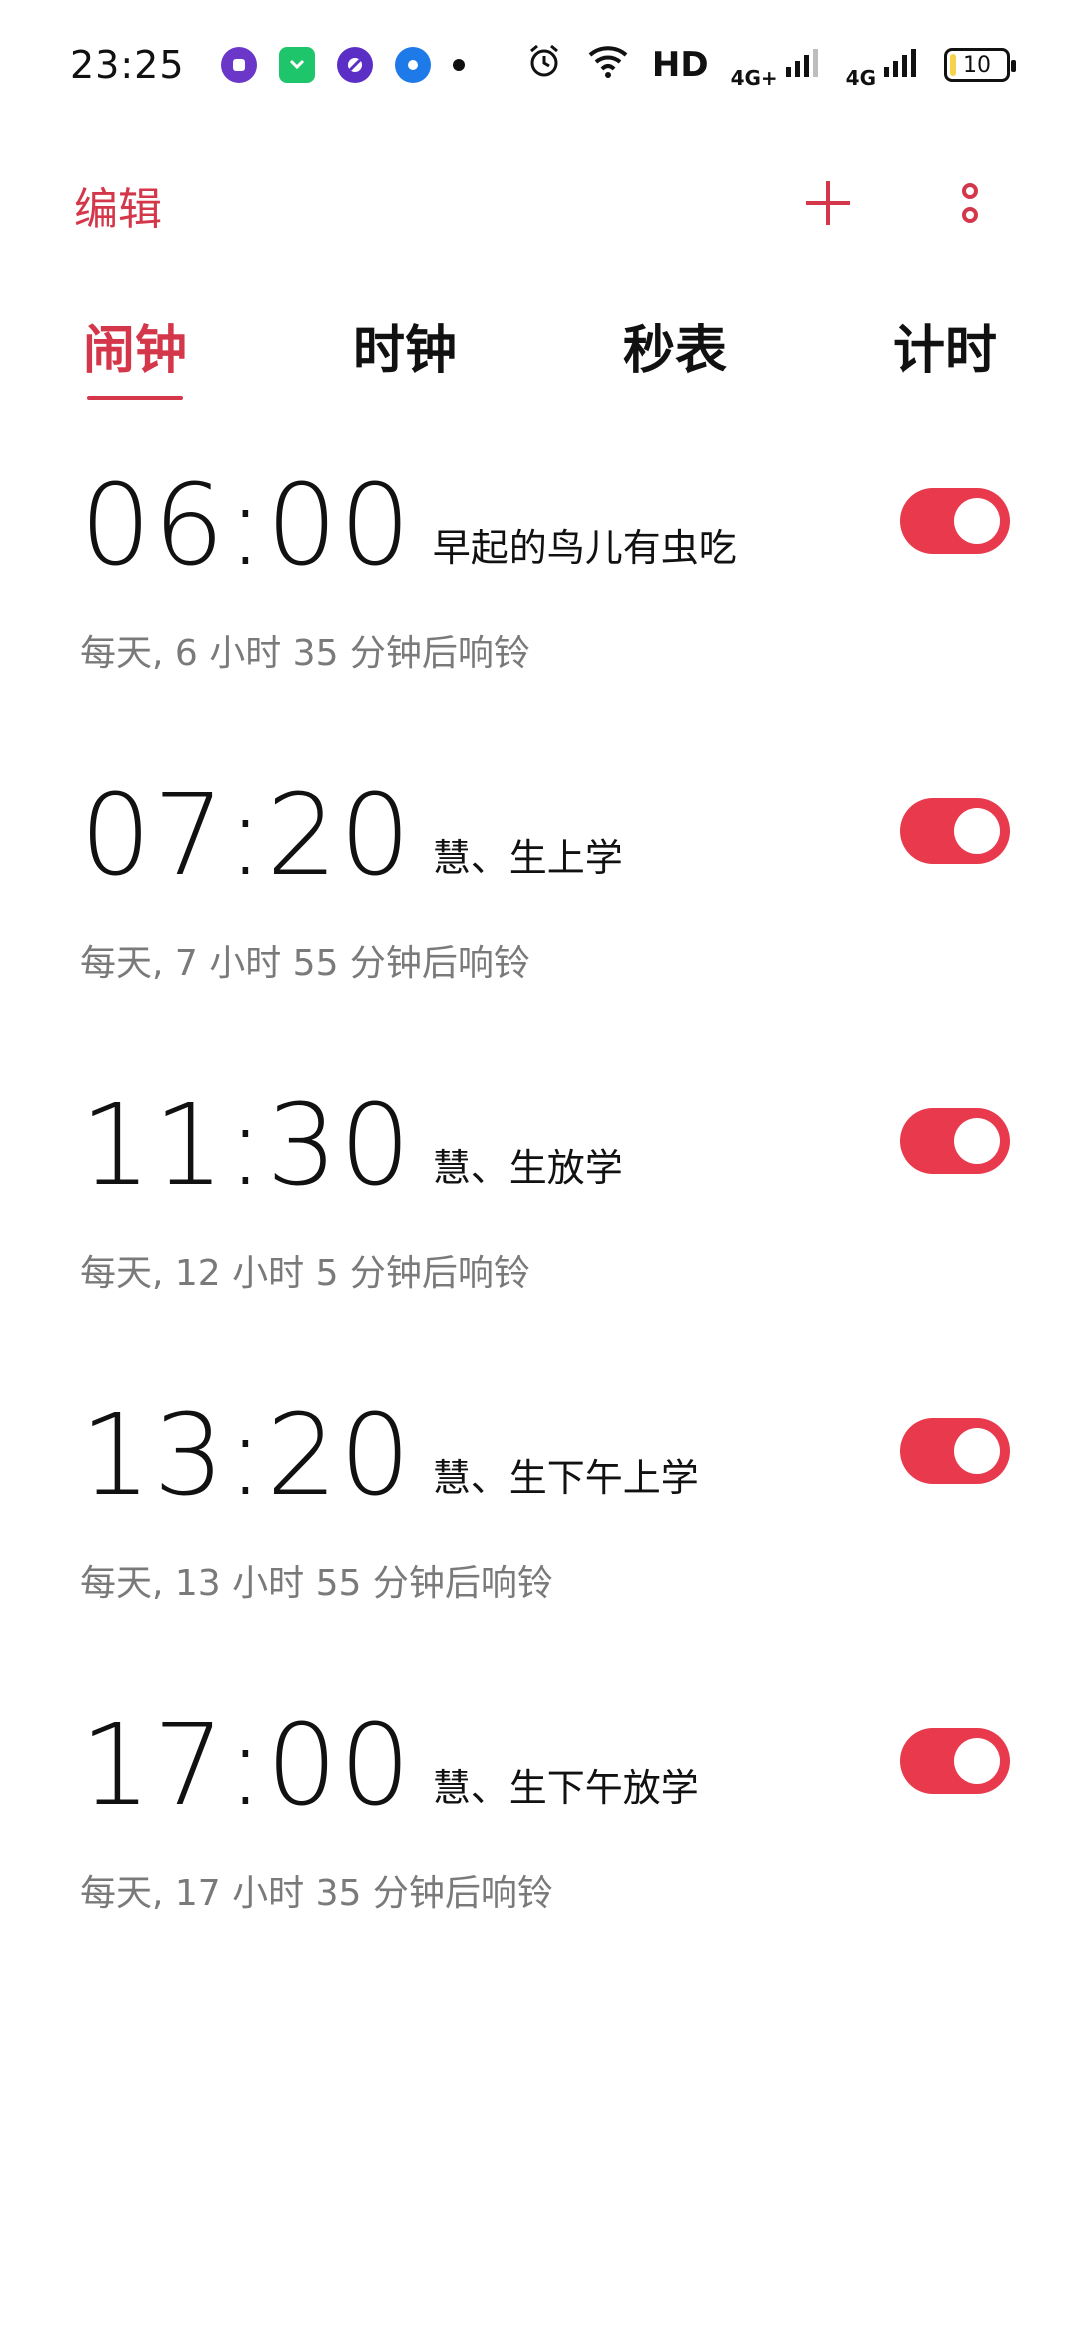 Image resolution: width=1080 pixels, height=2340 pixels. Describe the element at coordinates (246, 1456) in the screenshot. I see `alarm-time: 13:20` at that location.